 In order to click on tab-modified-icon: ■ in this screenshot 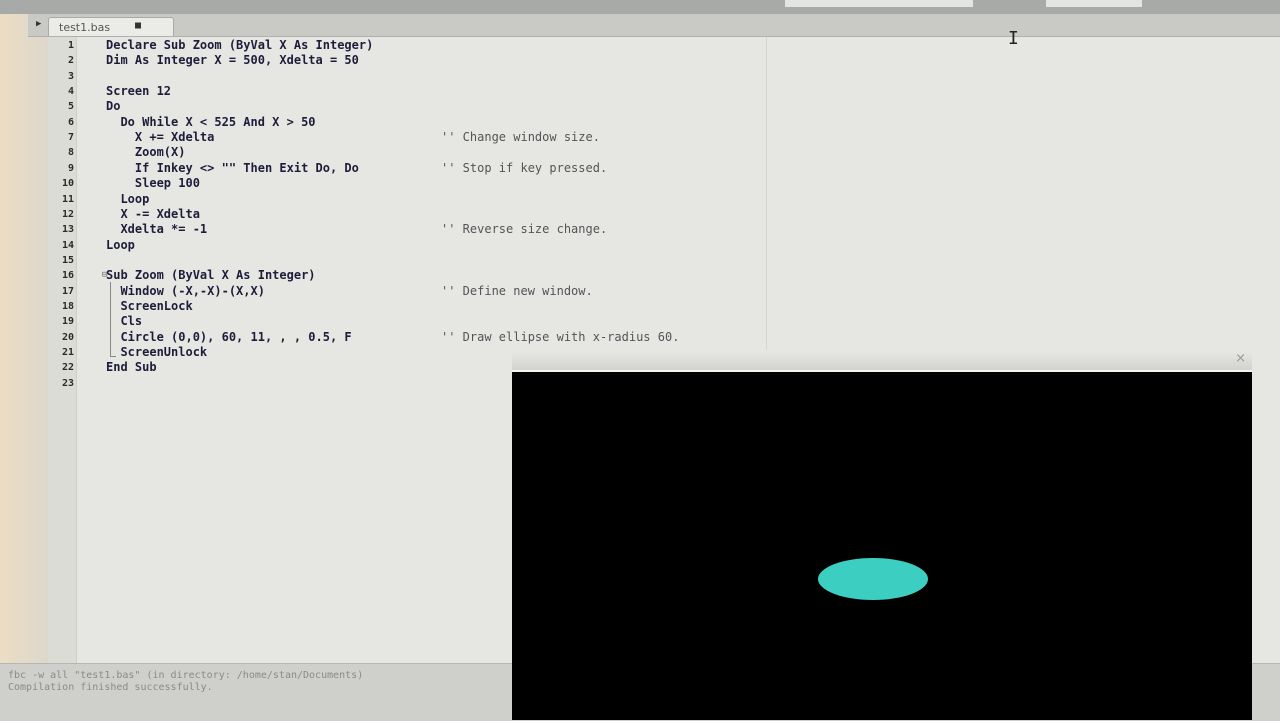, I will do `click(138, 25)`.